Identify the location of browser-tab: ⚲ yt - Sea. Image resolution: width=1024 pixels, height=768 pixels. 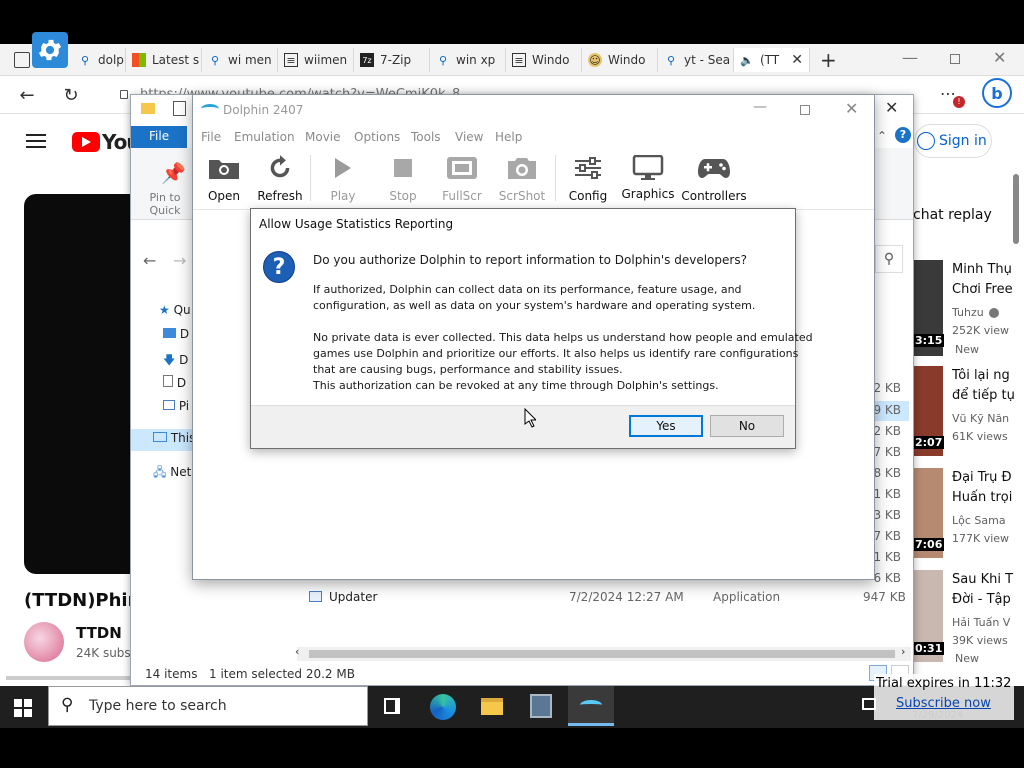
(696, 60).